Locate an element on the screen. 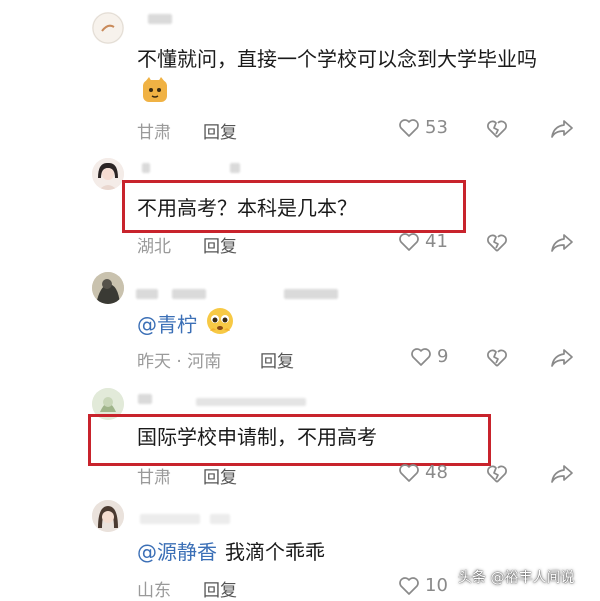  comment-location: 昨天 · 河南 is located at coordinates (179, 362).